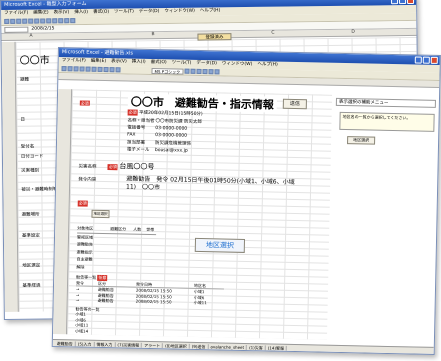  Describe the element at coordinates (228, 347) in the screenshot. I see `sheet-tab: avalanche_sheet` at that location.